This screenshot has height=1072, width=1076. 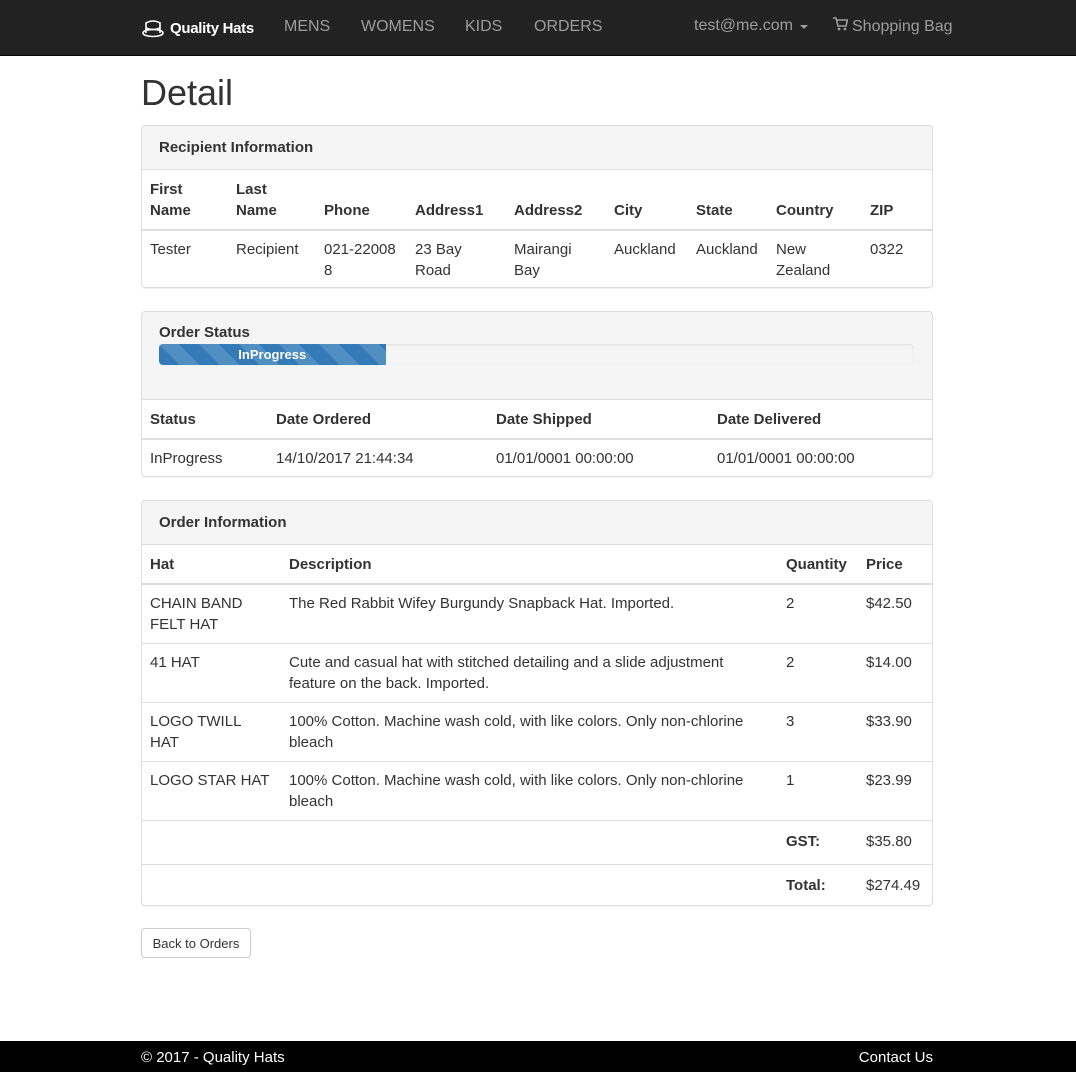 What do you see at coordinates (818, 791) in the screenshot?
I see `quantity-cell: 1` at bounding box center [818, 791].